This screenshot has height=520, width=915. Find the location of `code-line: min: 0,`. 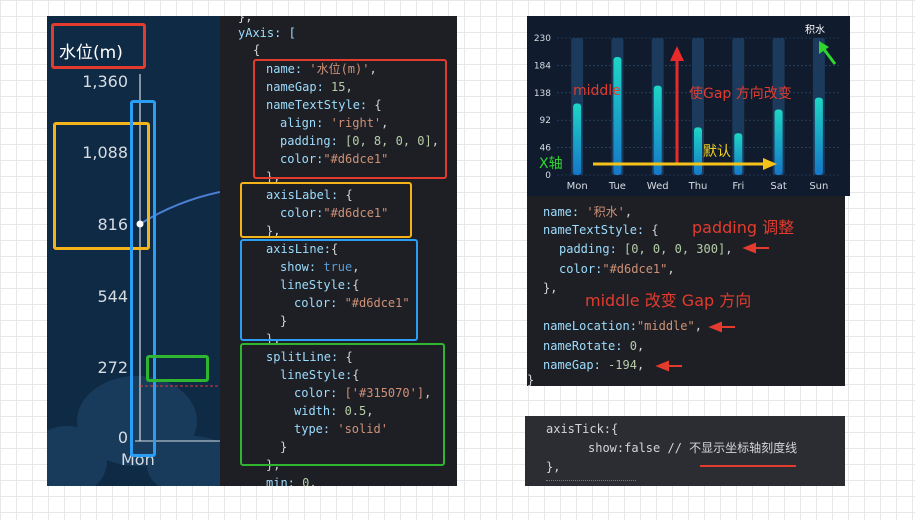

code-line: min: 0, is located at coordinates (291, 481).